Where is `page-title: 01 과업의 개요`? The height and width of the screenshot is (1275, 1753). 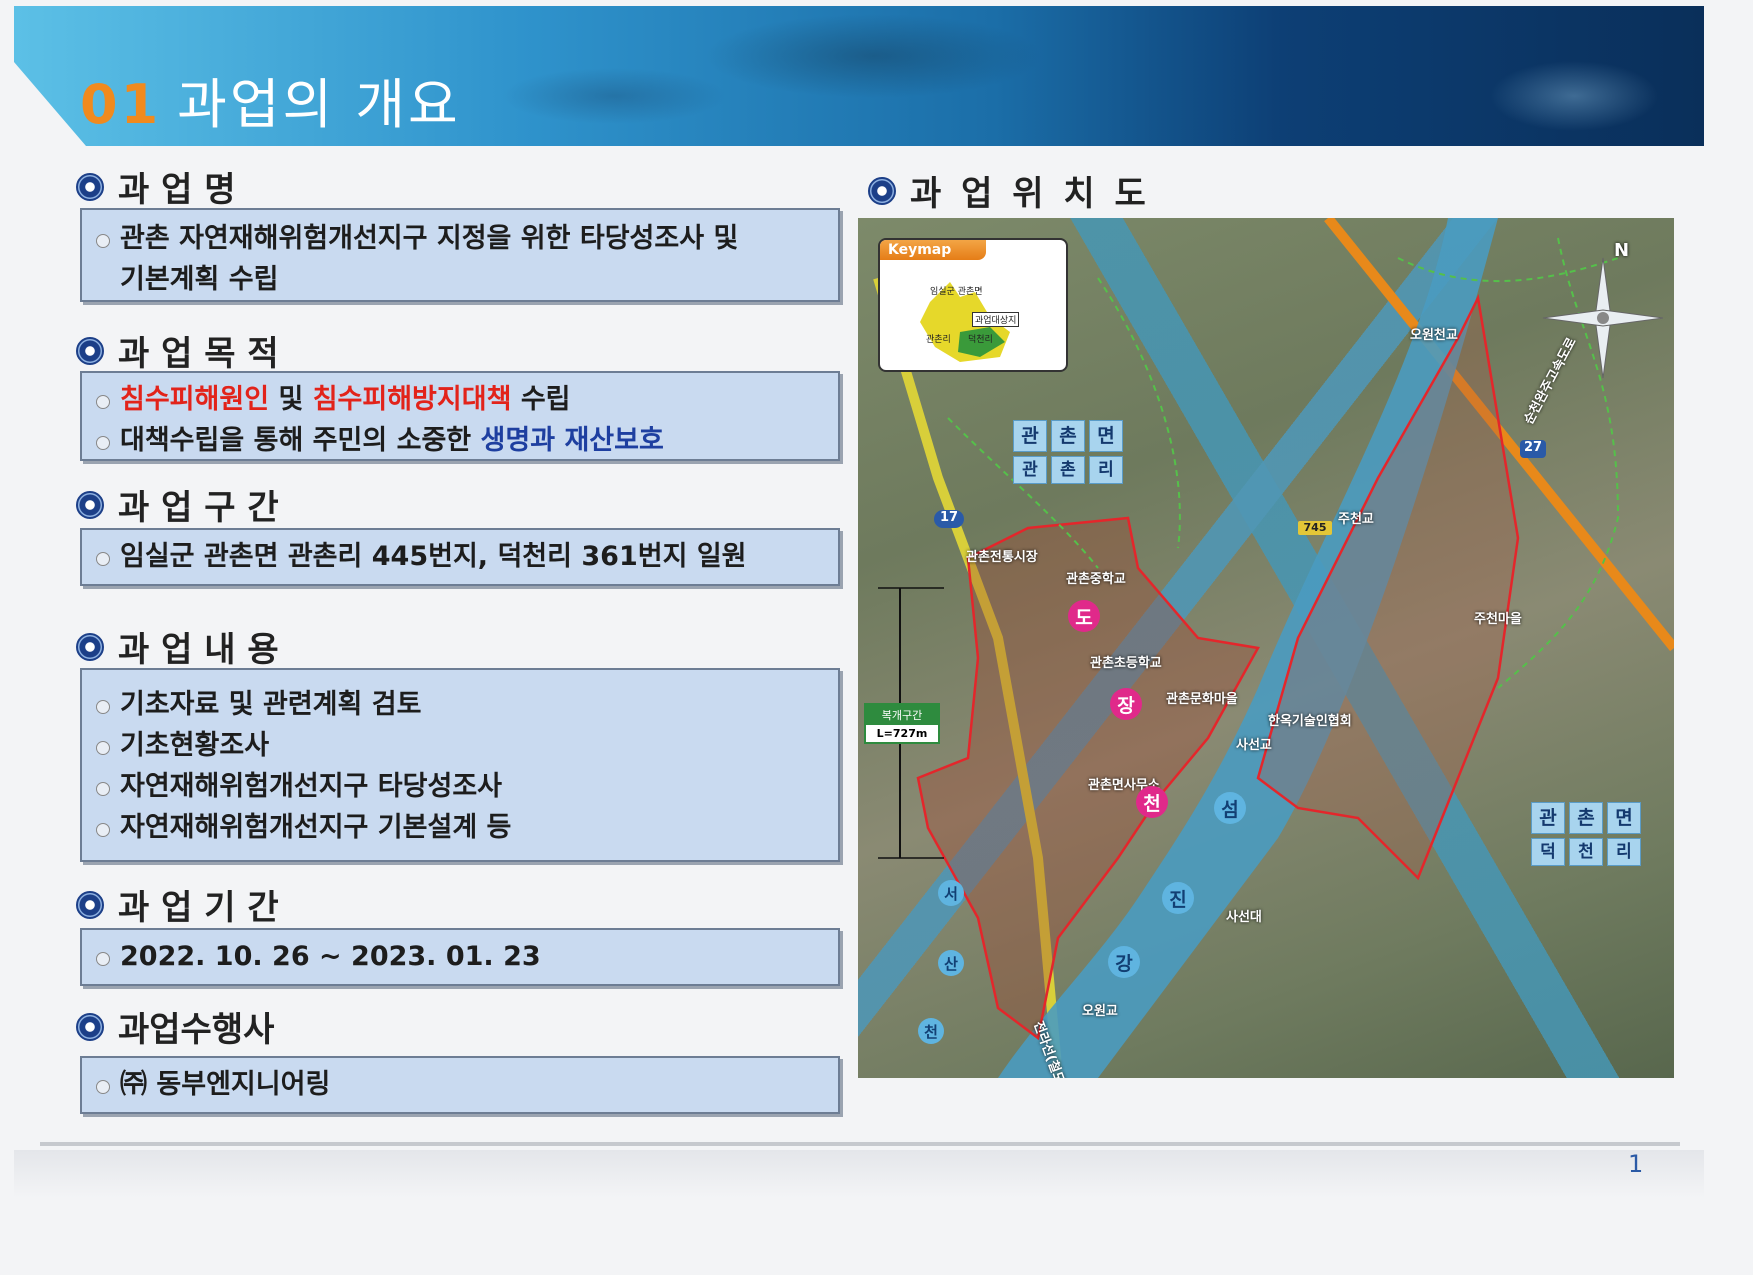 page-title: 01 과업의 개요 is located at coordinates (270, 99).